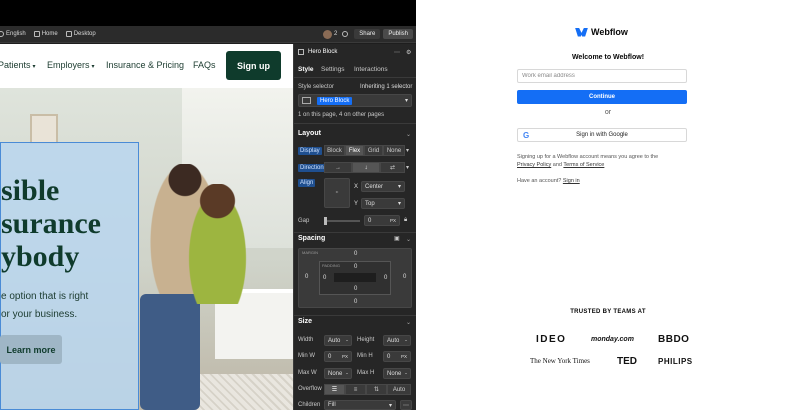 This screenshot has height=410, width=800. I want to click on tab-settings: Settings, so click(333, 69).